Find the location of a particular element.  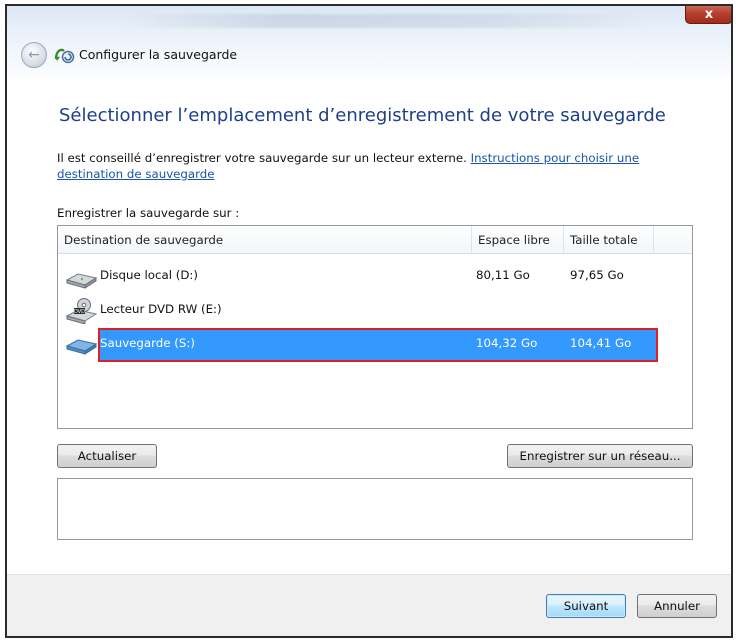

removable-drive-icon is located at coordinates (81, 347).